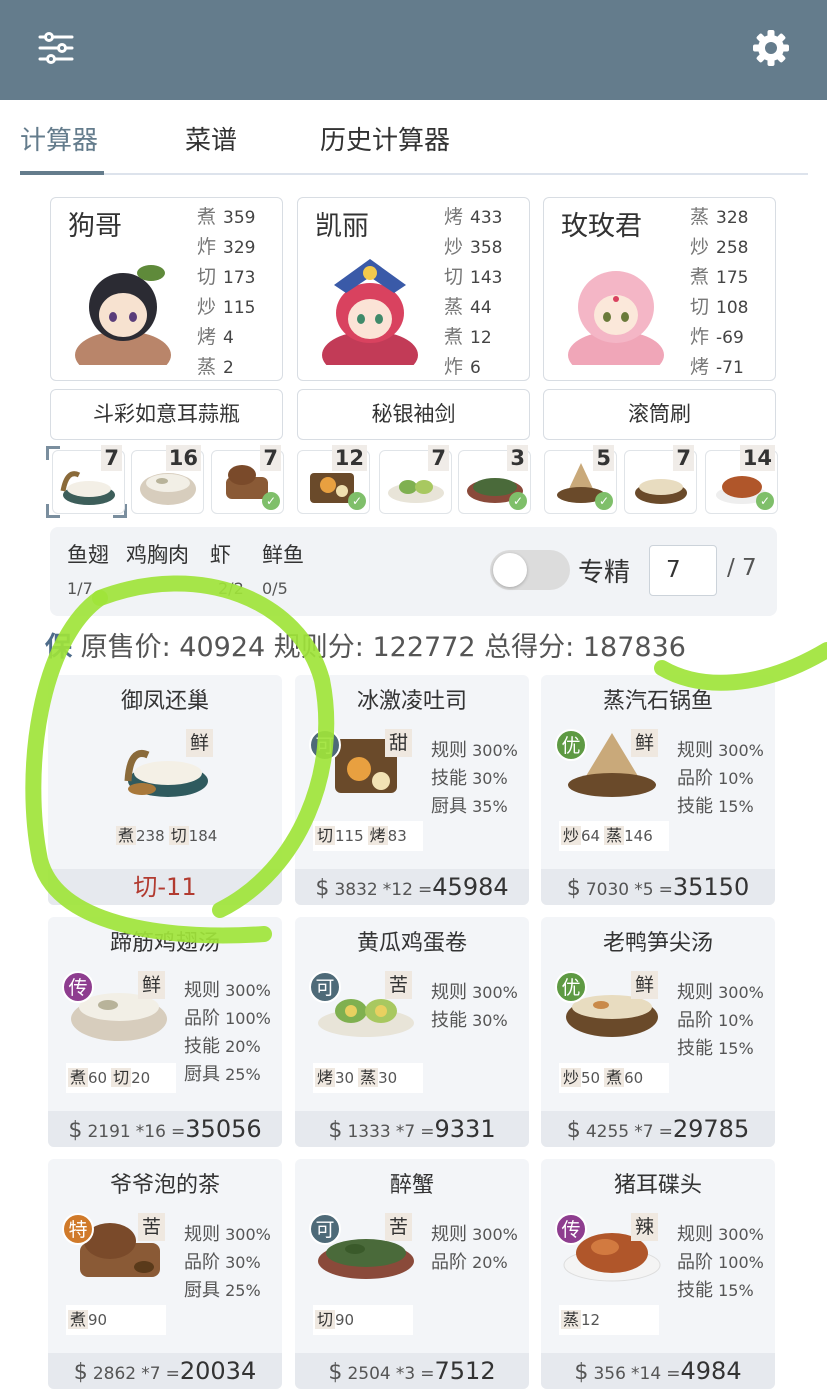 This screenshot has width=827, height=1389. Describe the element at coordinates (78, 987) in the screenshot. I see `rarity-badge: 传` at that location.